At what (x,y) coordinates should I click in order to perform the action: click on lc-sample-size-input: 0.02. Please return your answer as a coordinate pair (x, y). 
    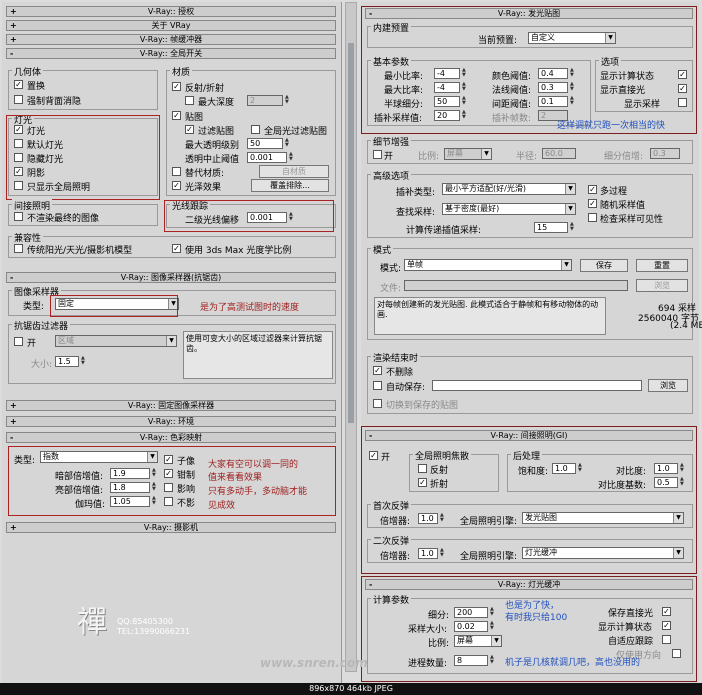
    Looking at the image, I should click on (471, 626).